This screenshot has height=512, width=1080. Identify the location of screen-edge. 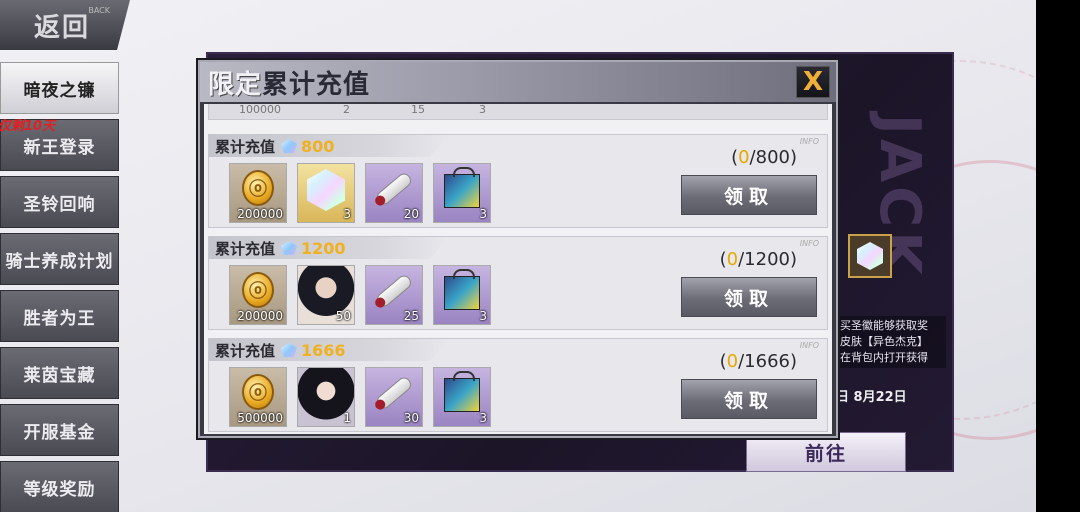
(1058, 256).